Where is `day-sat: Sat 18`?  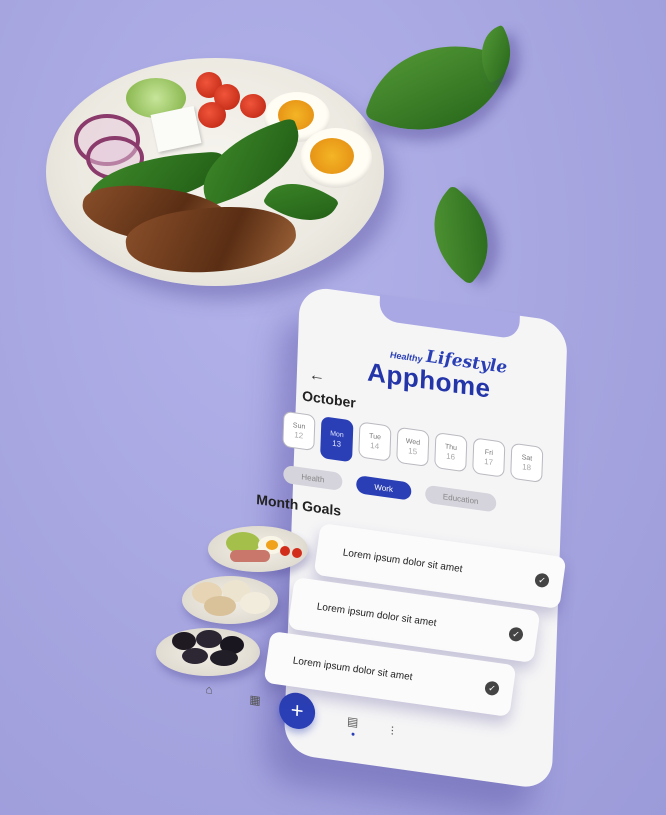 day-sat: Sat 18 is located at coordinates (527, 463).